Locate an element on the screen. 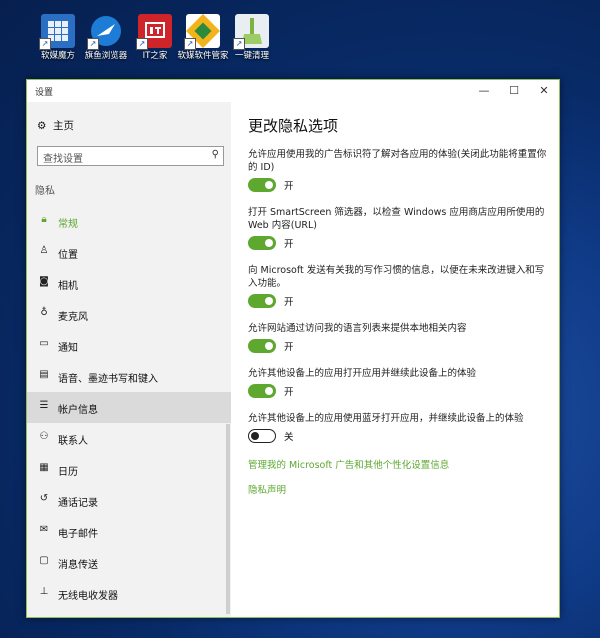 Image resolution: width=600 pixels, height=638 pixels. gear-icon: ⚙ is located at coordinates (42, 126).